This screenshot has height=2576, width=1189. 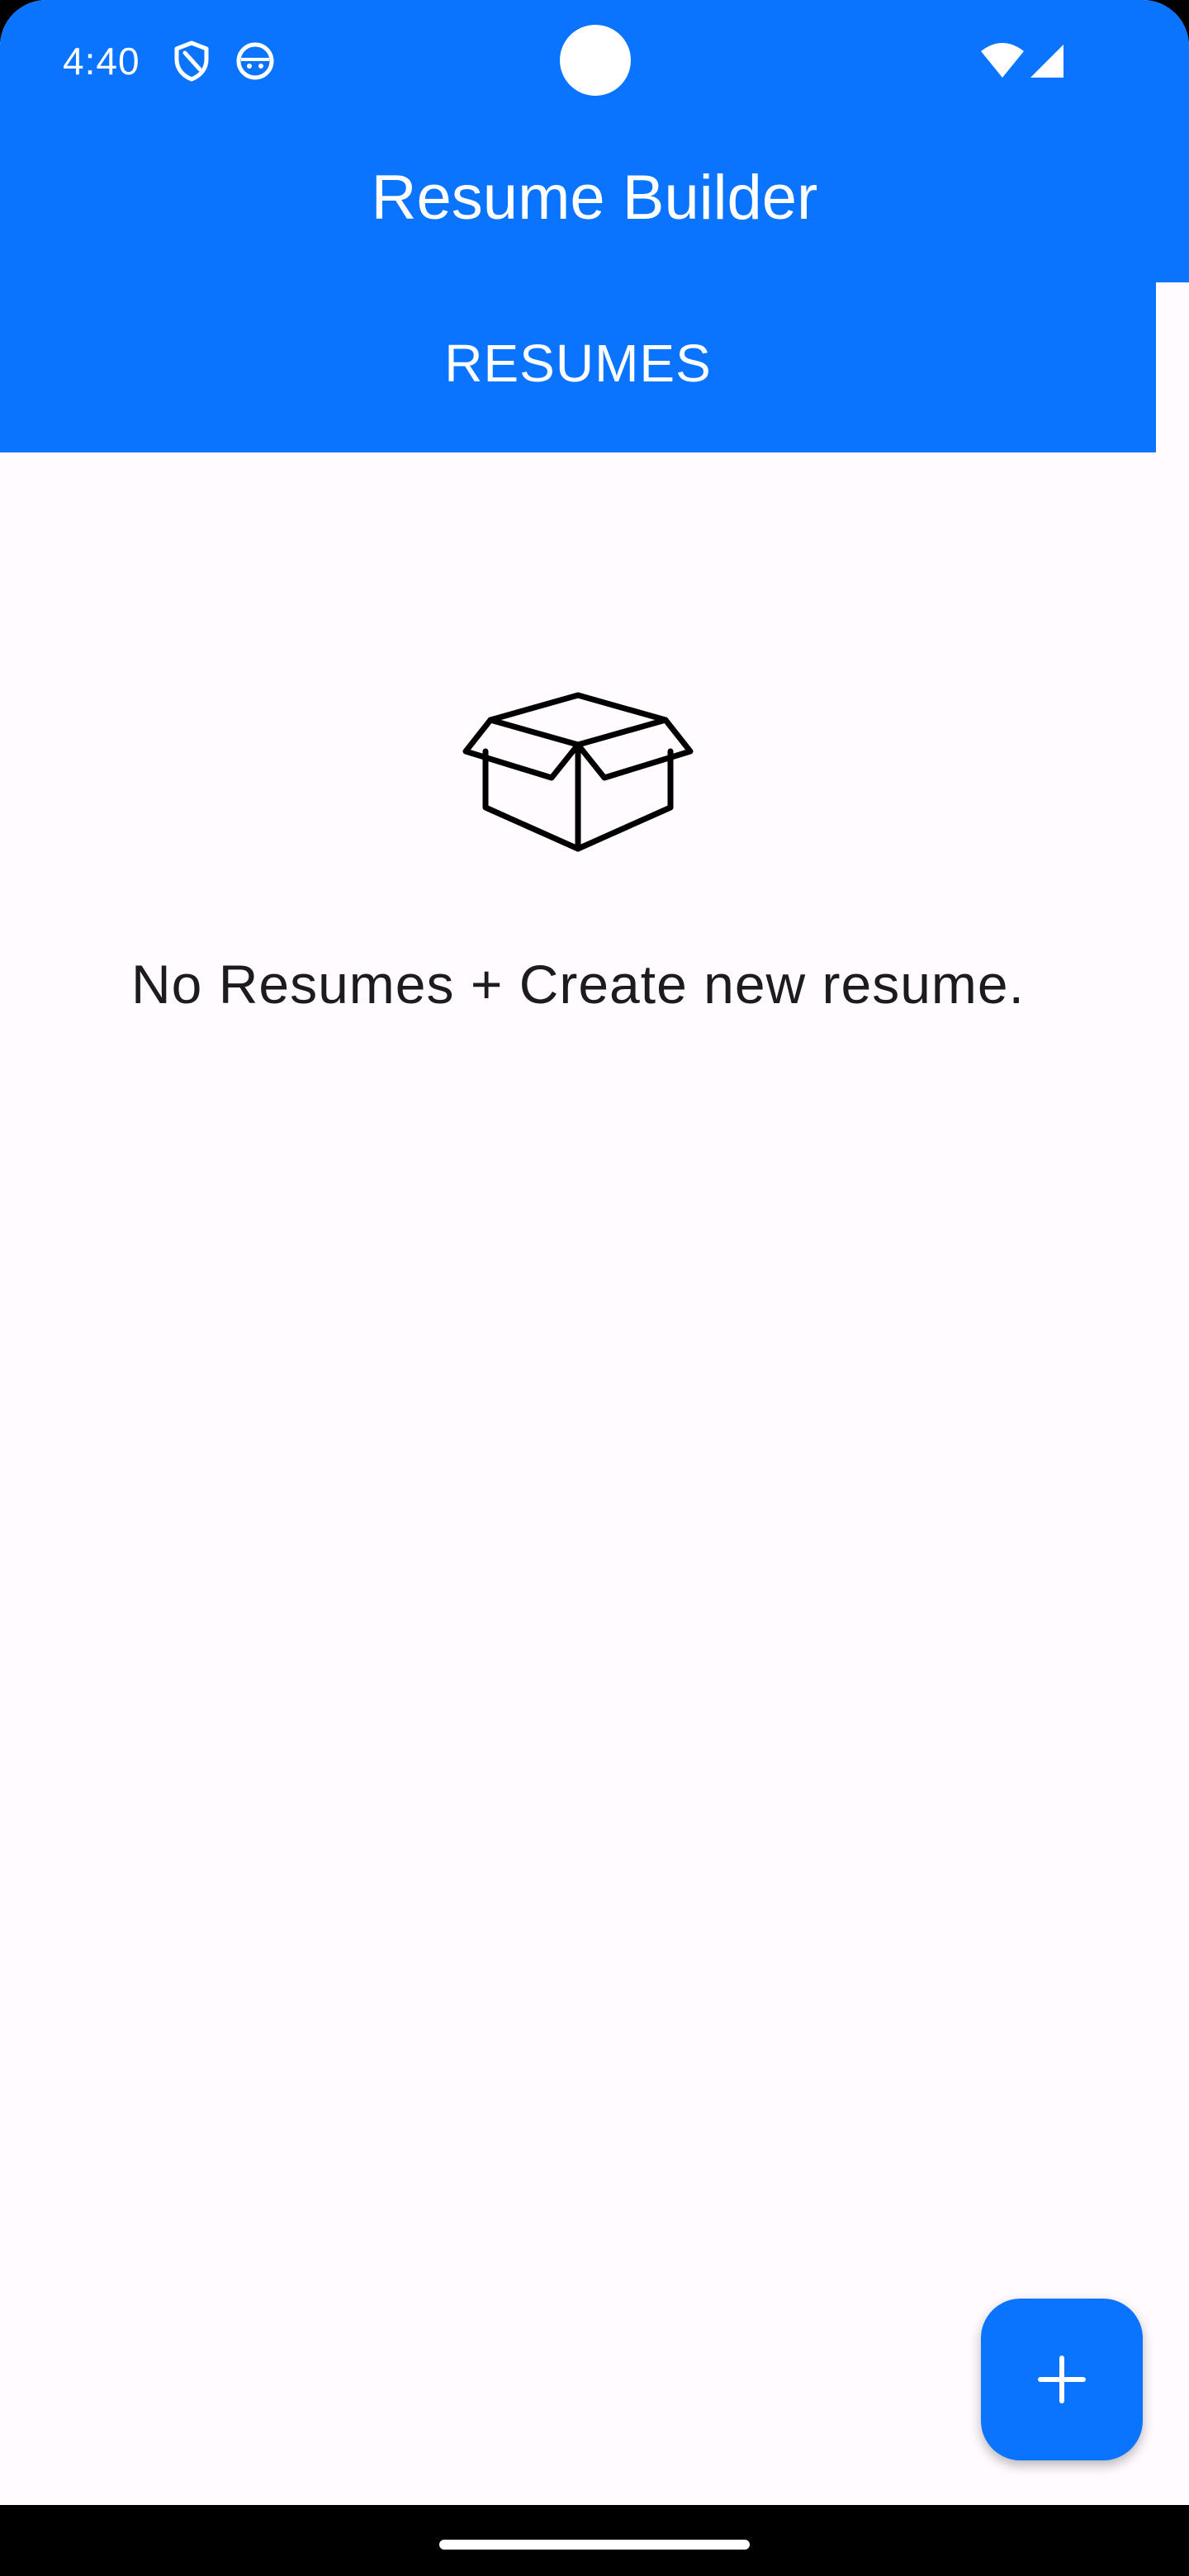 I want to click on wifi-icon, so click(x=1002, y=60).